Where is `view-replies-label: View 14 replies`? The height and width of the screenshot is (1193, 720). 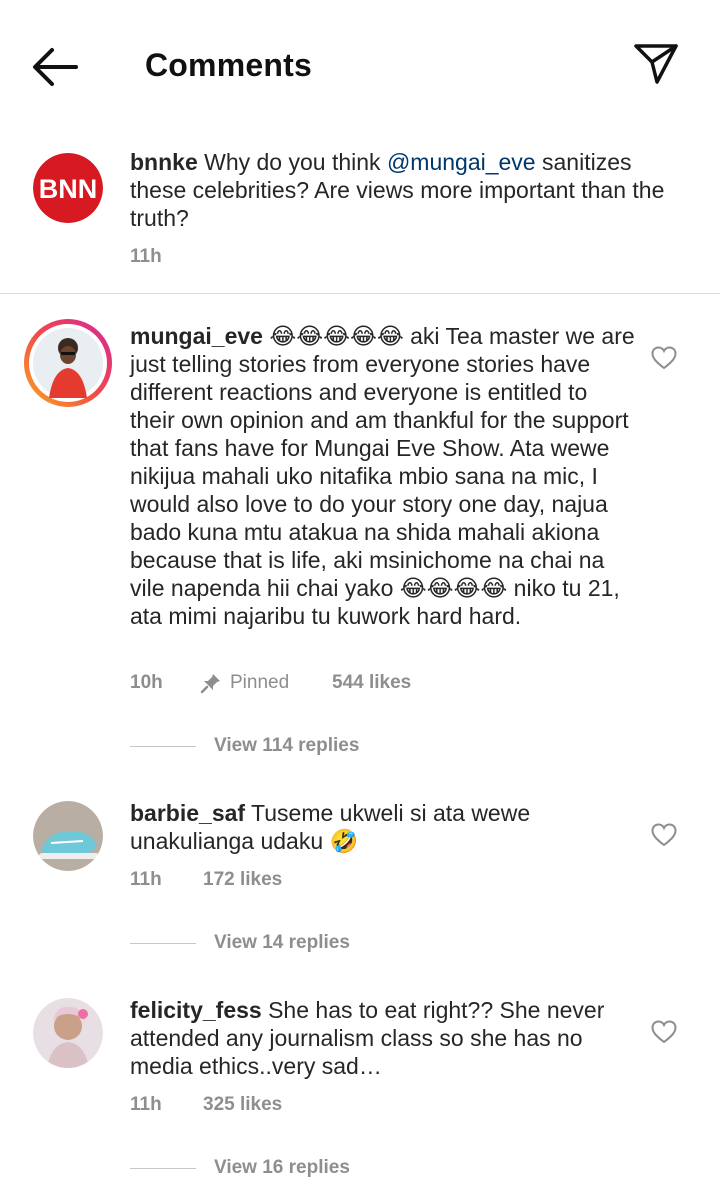 view-replies-label: View 14 replies is located at coordinates (282, 942).